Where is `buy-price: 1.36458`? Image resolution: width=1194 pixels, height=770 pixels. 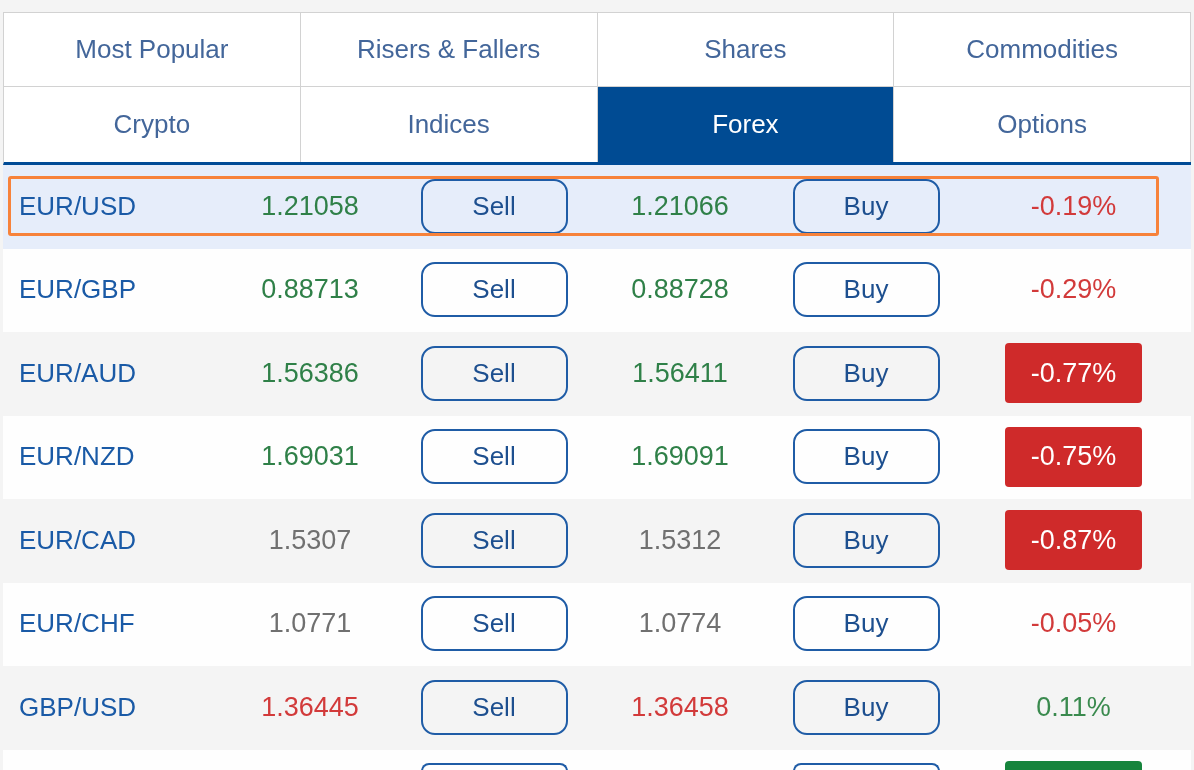 buy-price: 1.36458 is located at coordinates (680, 707).